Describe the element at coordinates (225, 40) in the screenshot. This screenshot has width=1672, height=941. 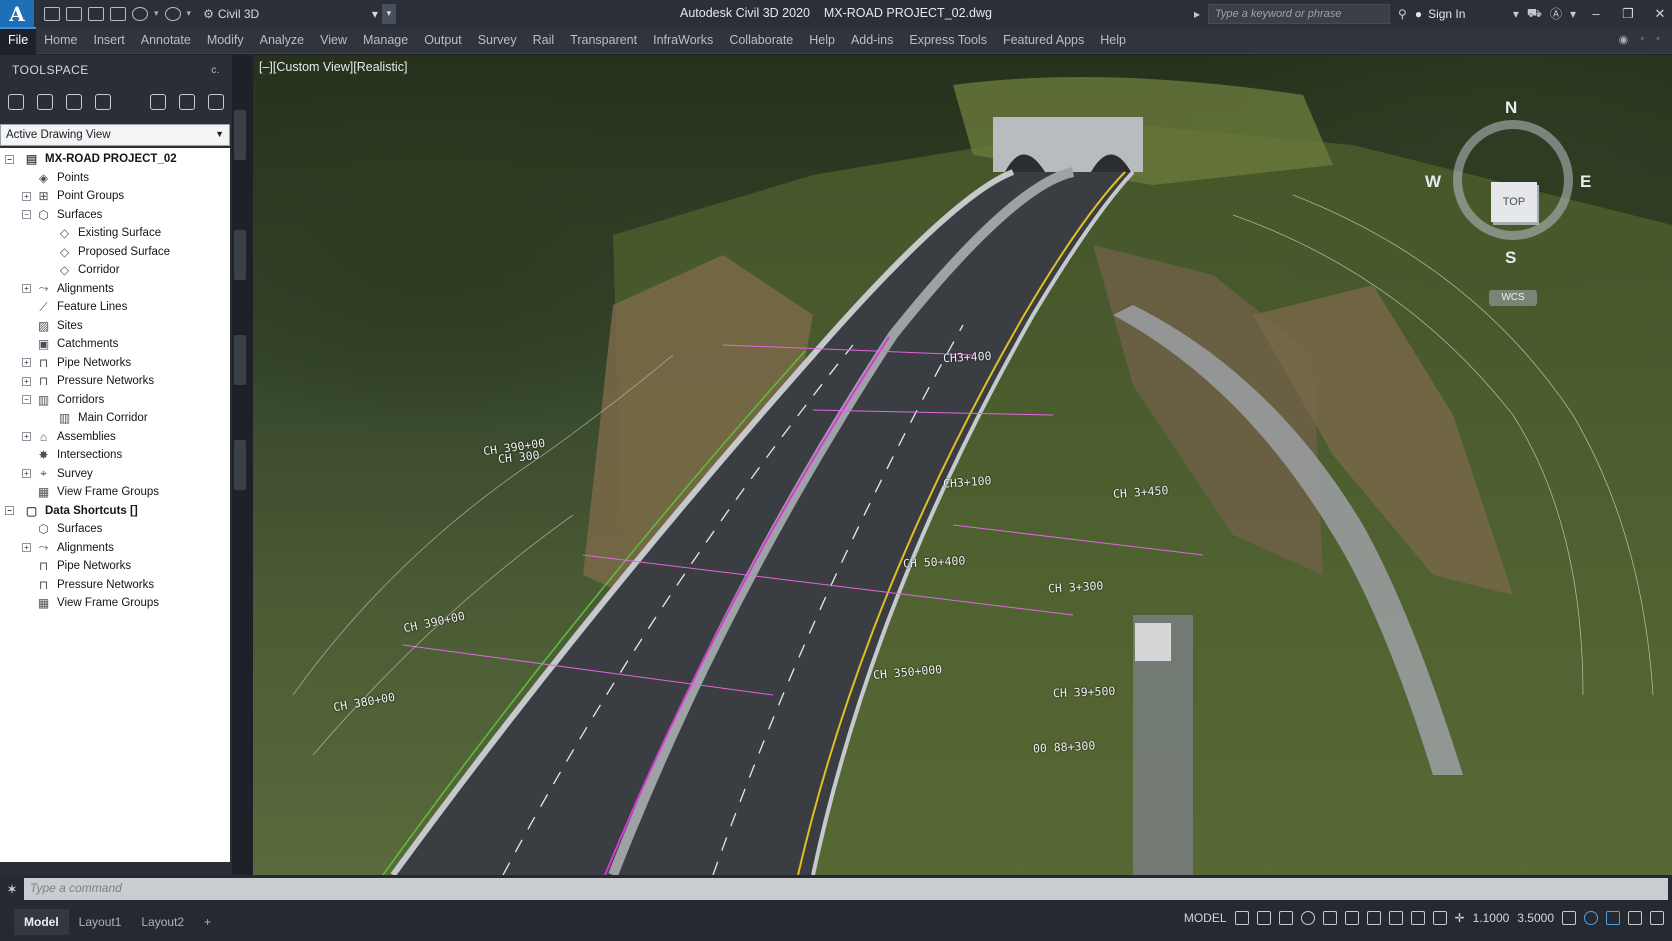
I see `tab-modify: Modify` at that location.